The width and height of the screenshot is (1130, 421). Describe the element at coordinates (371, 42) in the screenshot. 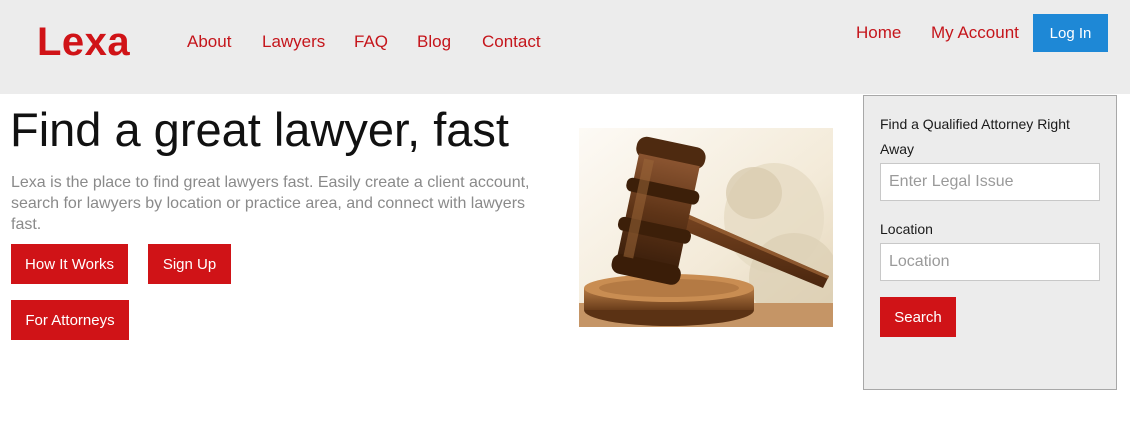

I see `nav-faq: FAQ` at that location.